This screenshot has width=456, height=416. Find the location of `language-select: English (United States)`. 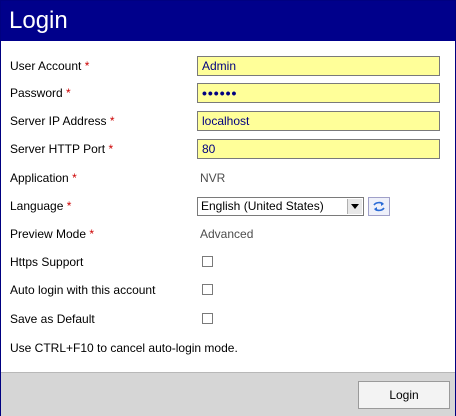

language-select: English (United States) is located at coordinates (280, 206).